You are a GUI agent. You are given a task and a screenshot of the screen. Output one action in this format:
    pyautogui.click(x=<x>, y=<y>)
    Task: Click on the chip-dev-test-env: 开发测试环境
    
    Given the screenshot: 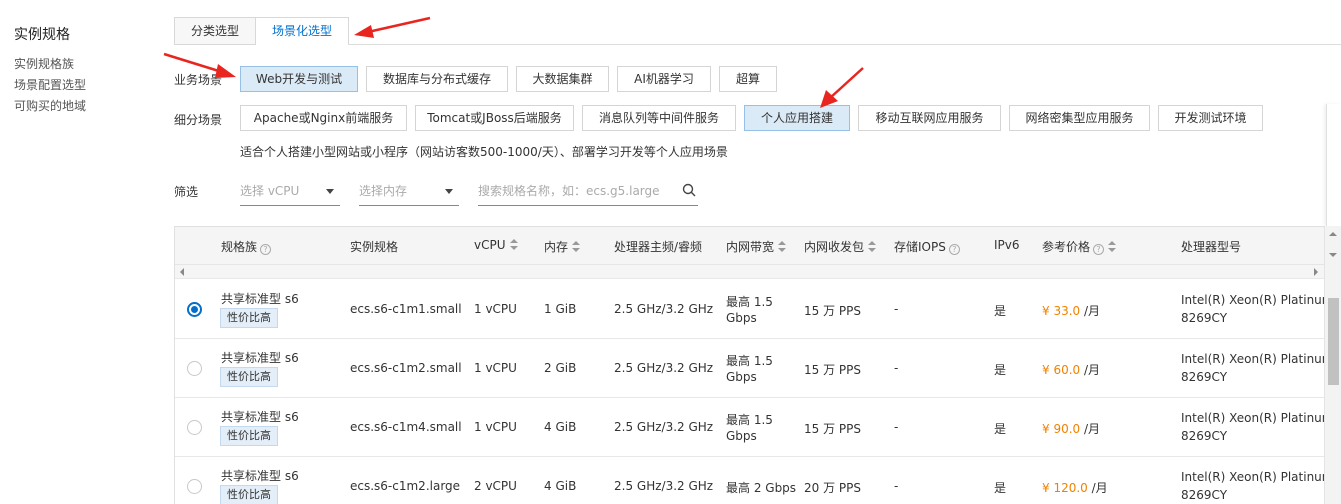 What is the action you would take?
    pyautogui.click(x=1210, y=118)
    